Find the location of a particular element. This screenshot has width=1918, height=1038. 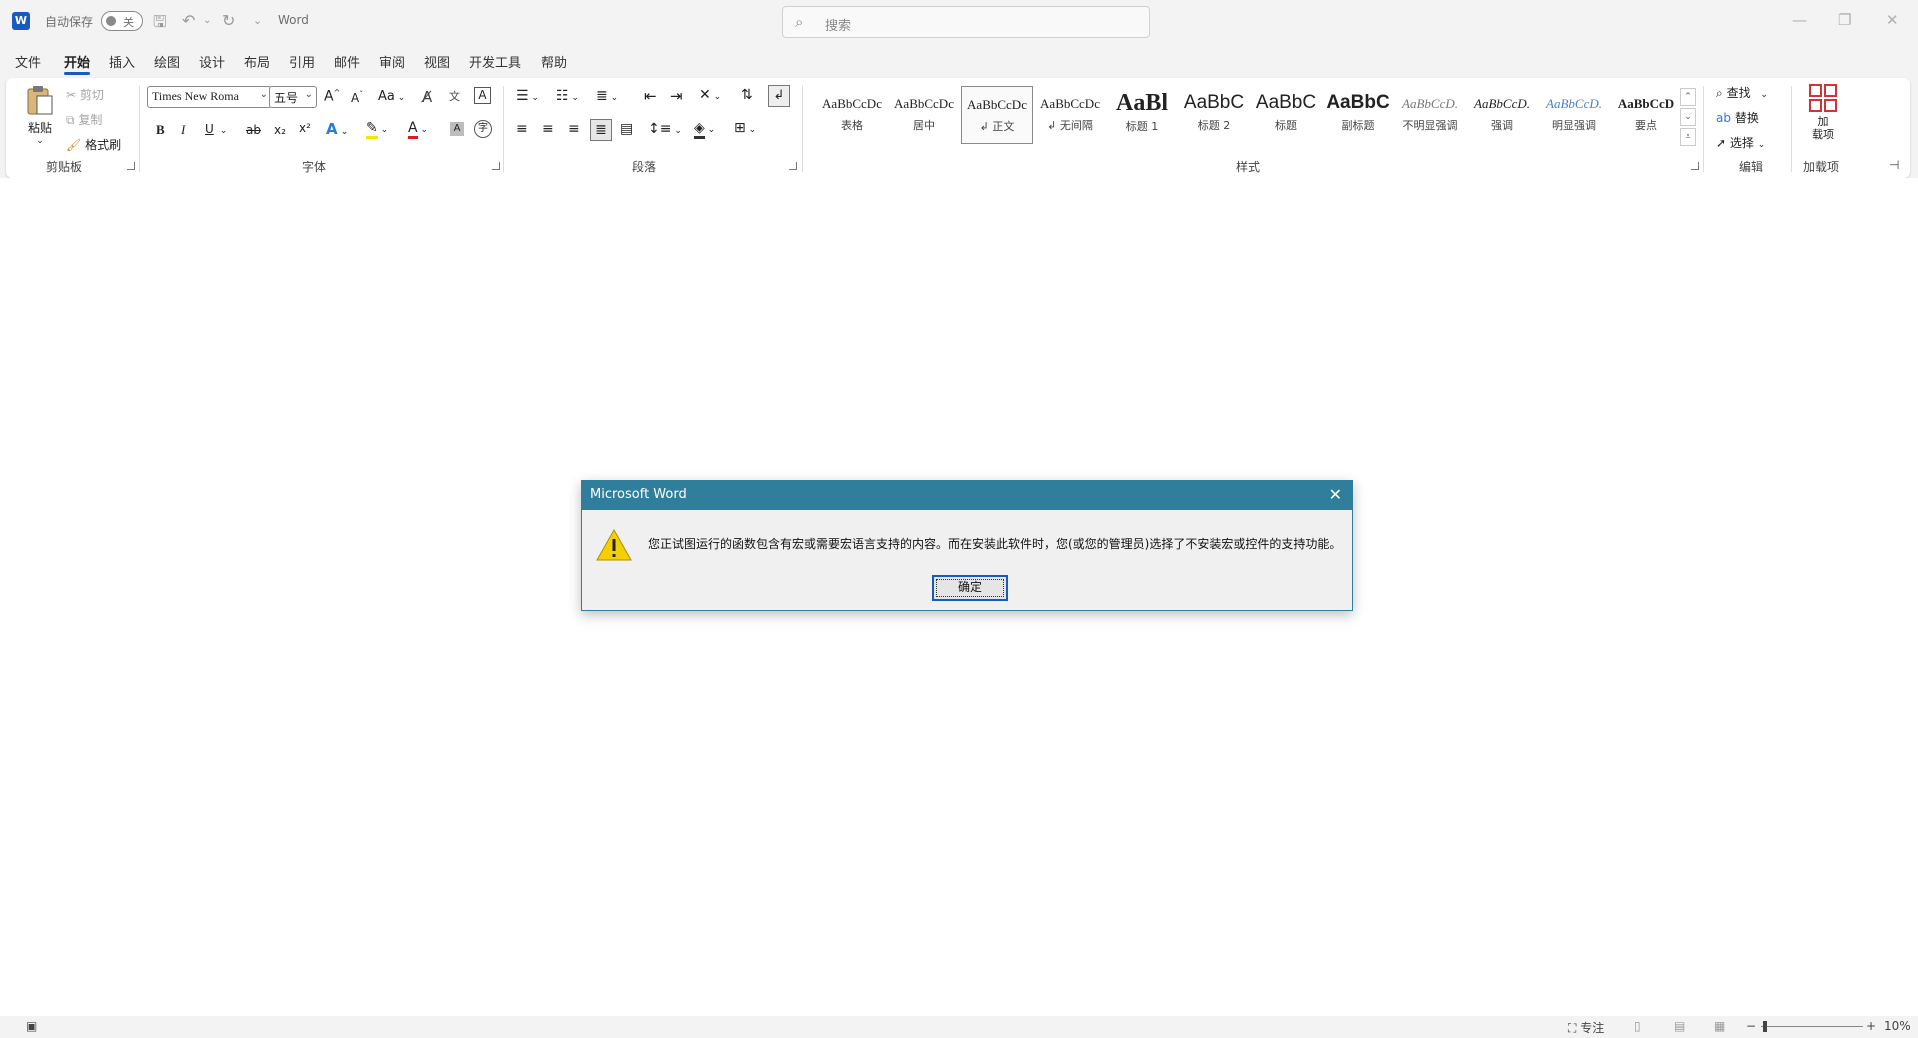

shrink-font-button: Aˇ is located at coordinates (357, 97).